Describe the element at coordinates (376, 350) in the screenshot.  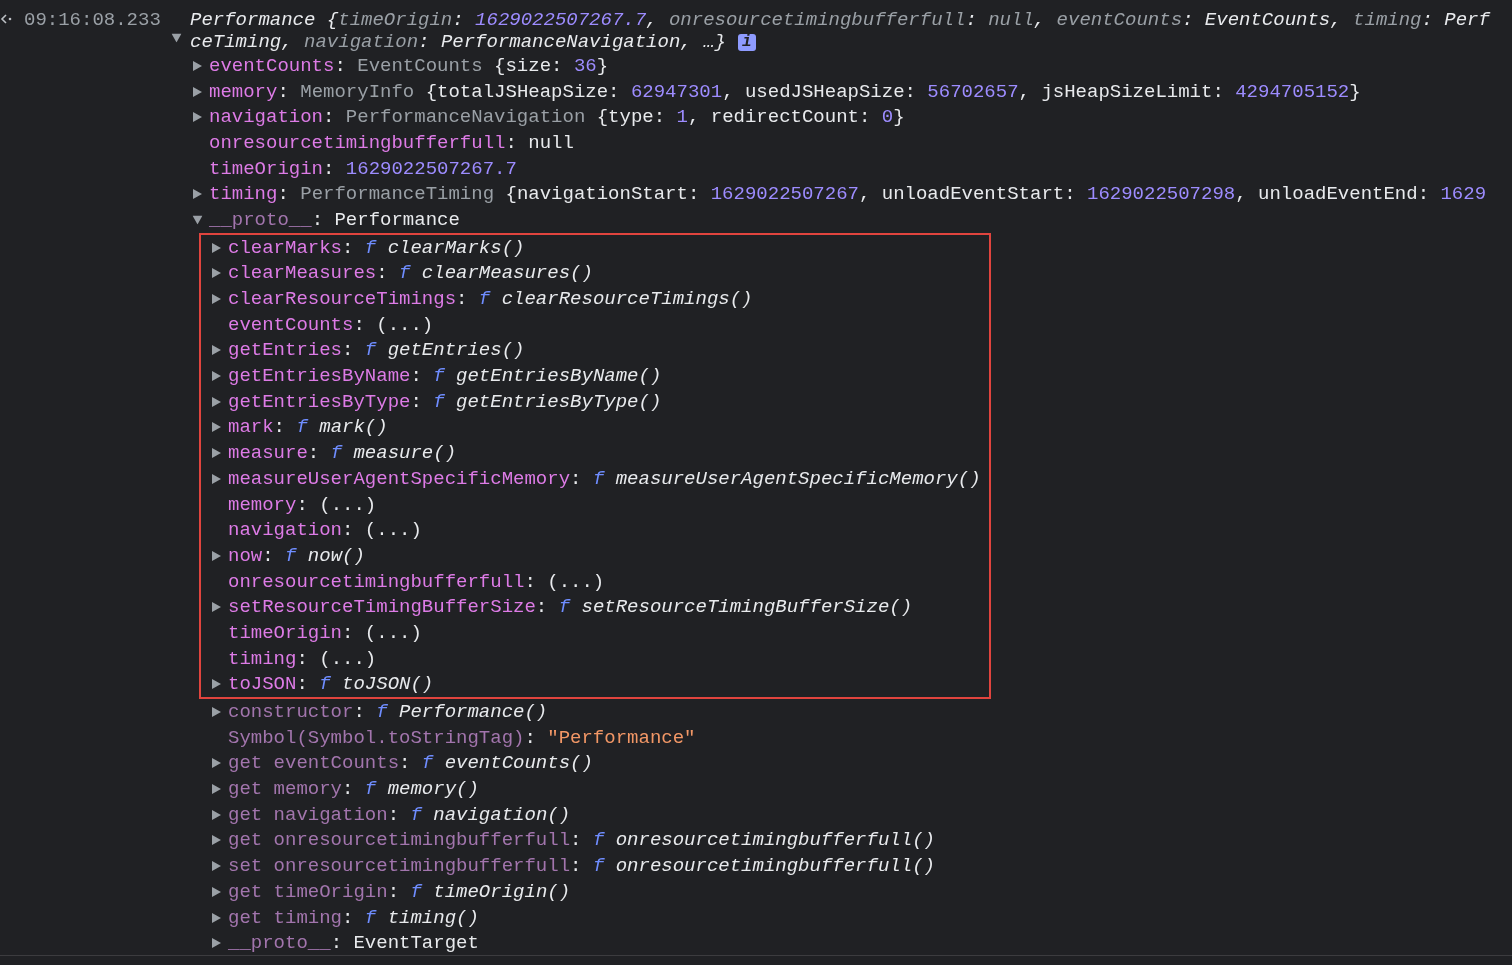
I see `property-line: getEntries: f getEntries()` at that location.